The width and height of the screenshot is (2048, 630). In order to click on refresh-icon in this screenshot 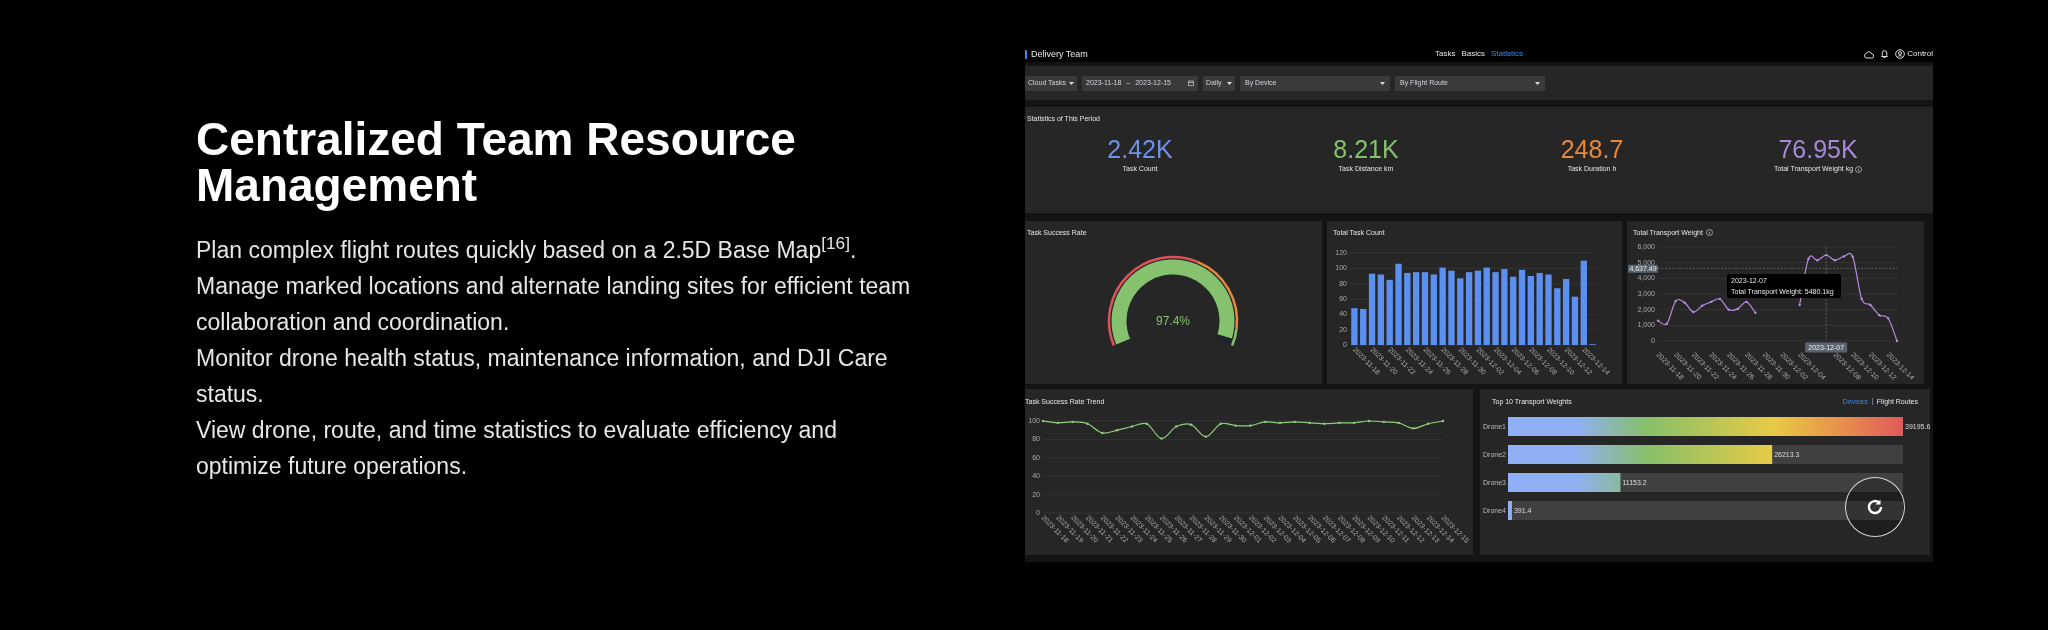, I will do `click(1875, 507)`.